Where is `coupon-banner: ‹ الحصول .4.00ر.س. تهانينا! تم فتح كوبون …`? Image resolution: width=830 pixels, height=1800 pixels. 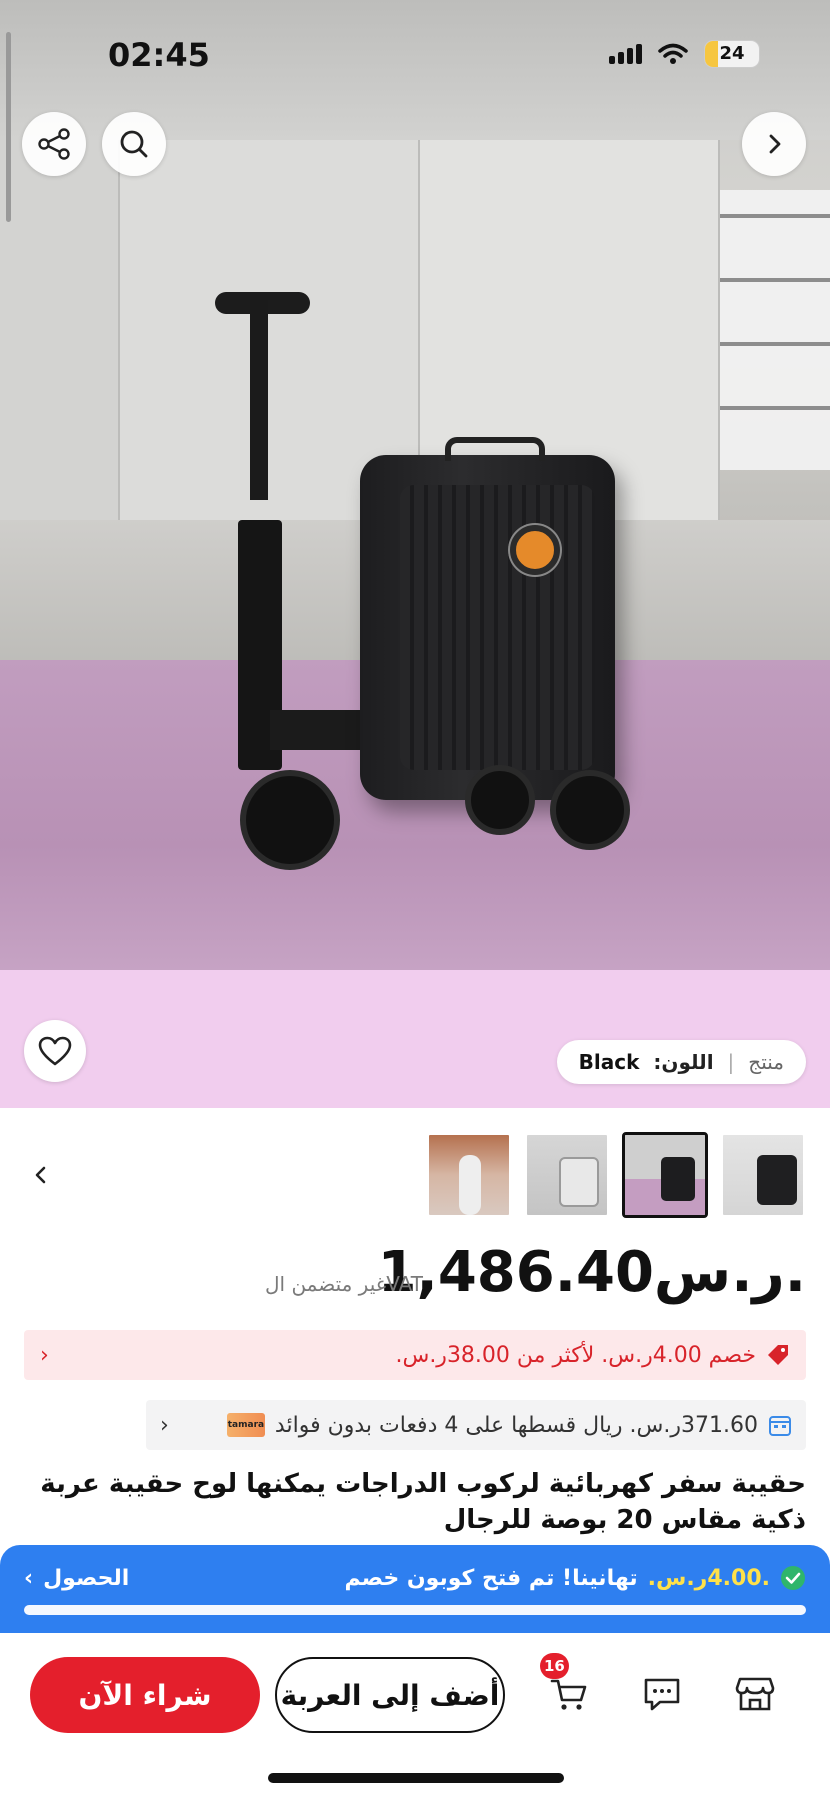 coupon-banner: ‹ الحصول .4.00ر.س. تهانينا! تم فتح كوبون … is located at coordinates (415, 1589).